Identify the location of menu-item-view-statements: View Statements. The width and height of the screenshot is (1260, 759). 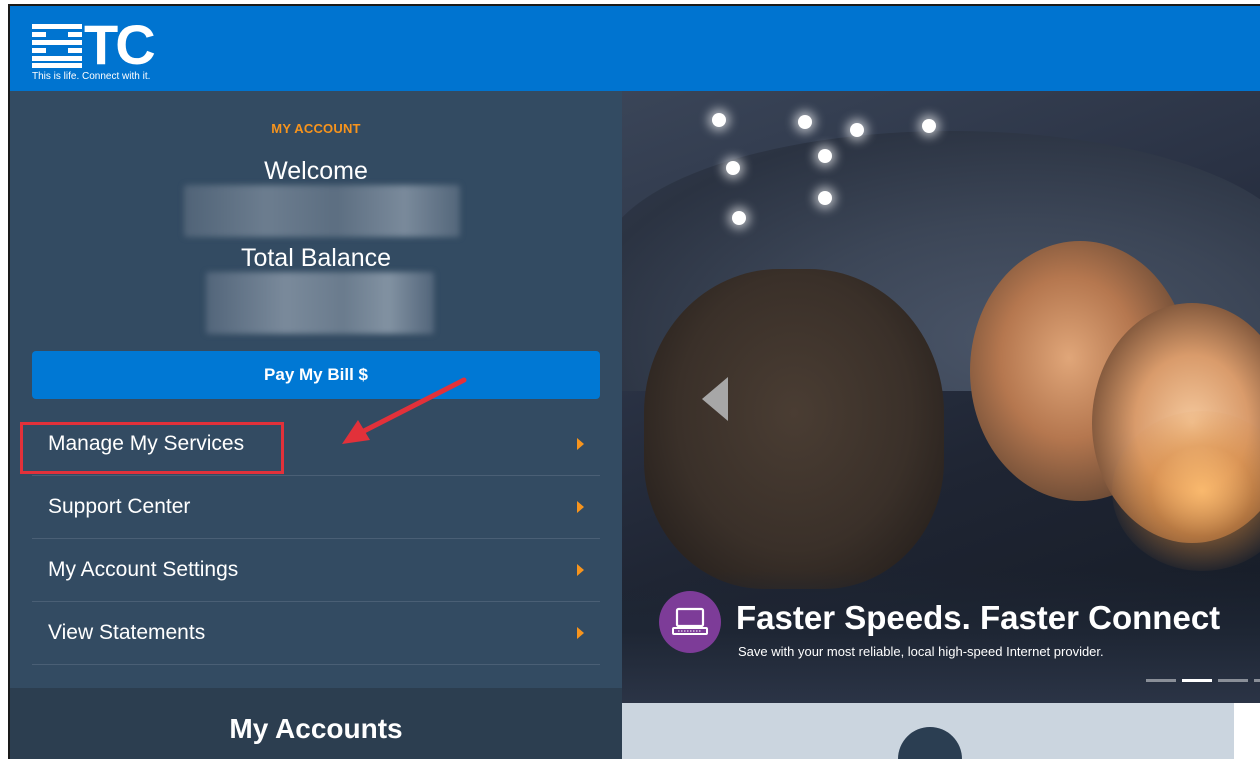
(316, 633).